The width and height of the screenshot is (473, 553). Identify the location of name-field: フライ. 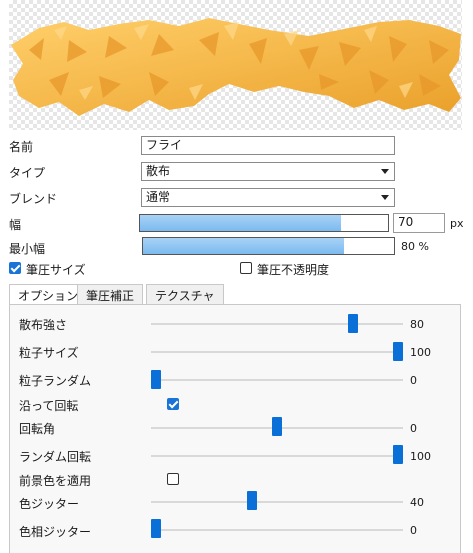
(268, 145).